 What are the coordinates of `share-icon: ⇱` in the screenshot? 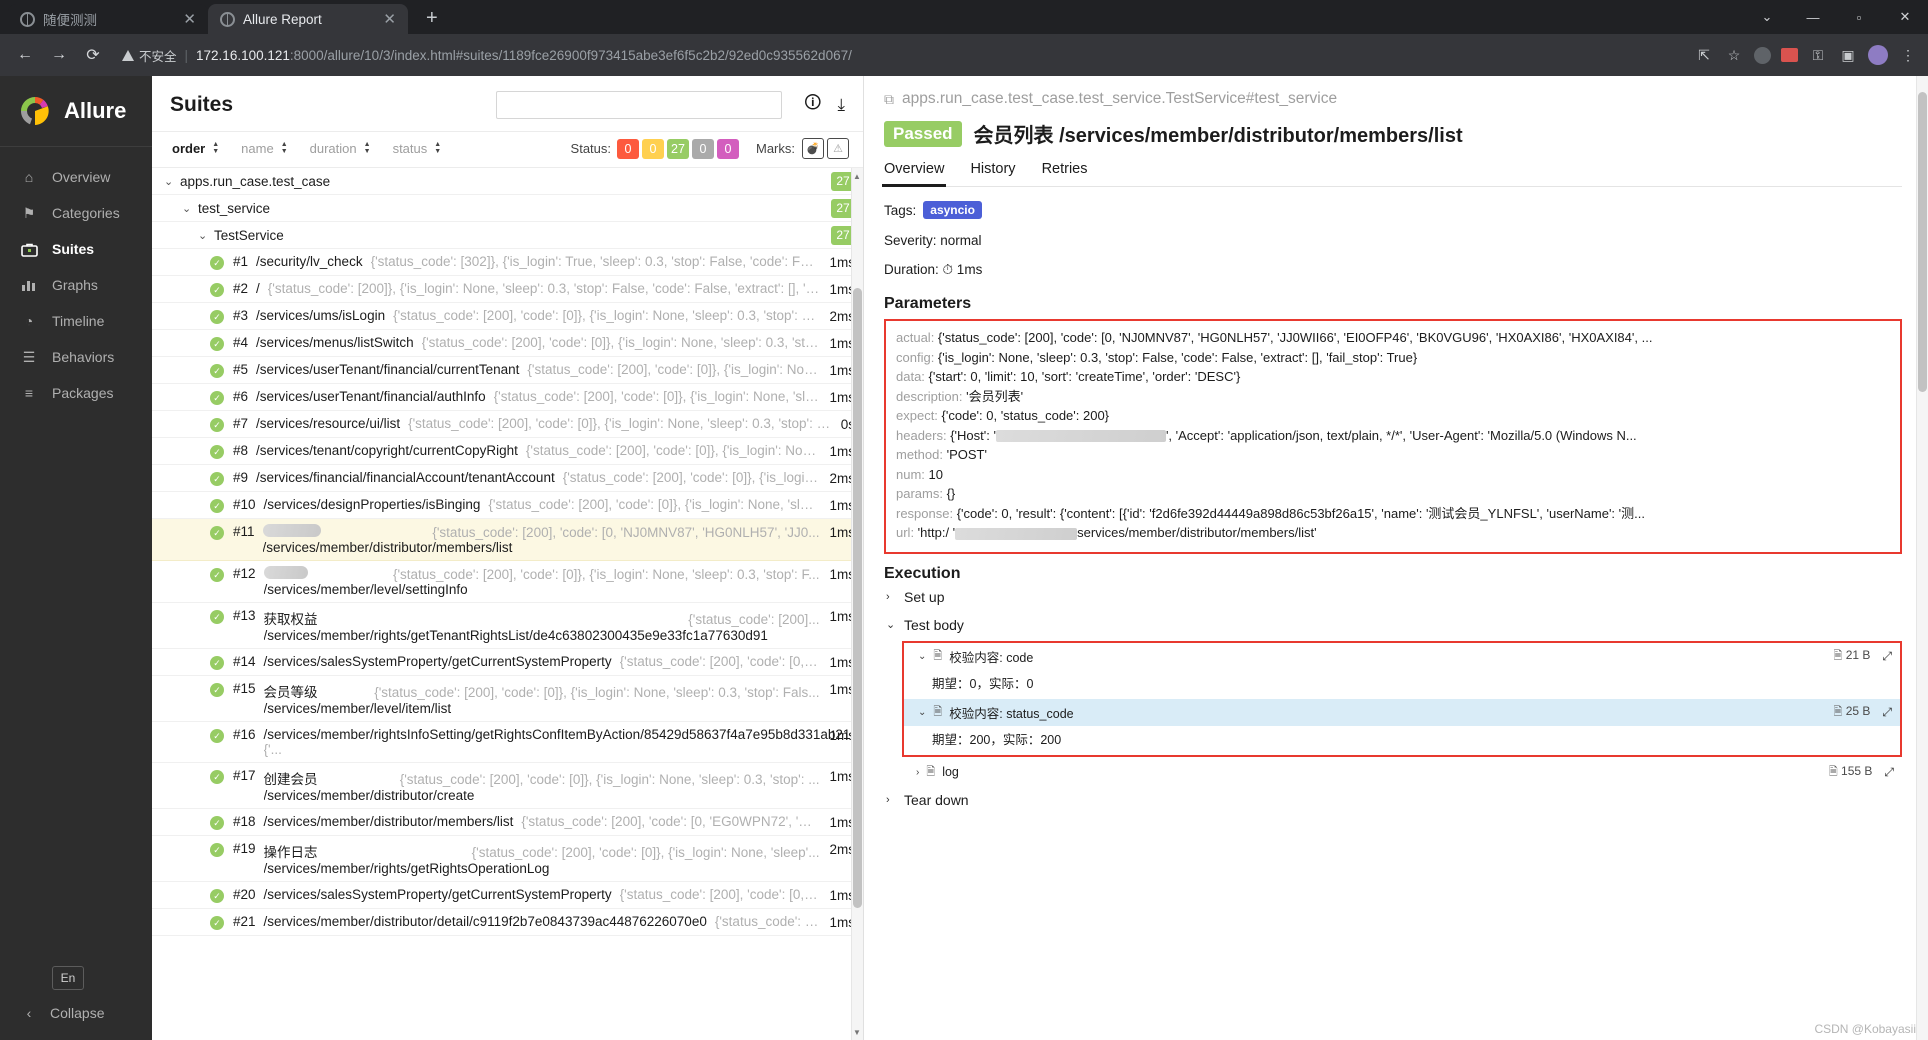 It's located at (1704, 55).